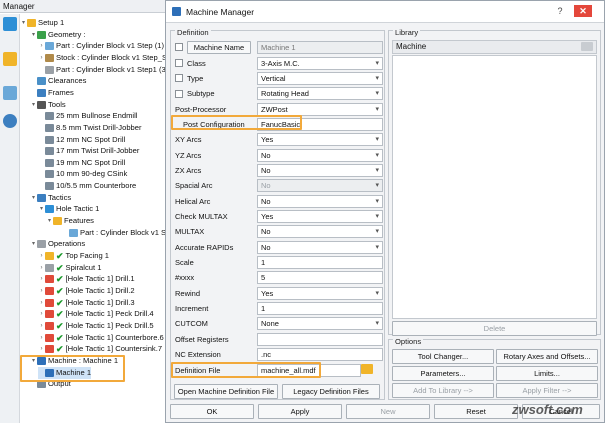  Describe the element at coordinates (87, 116) in the screenshot. I see `tree-item: 25 mm Bullnose Endmill` at that location.